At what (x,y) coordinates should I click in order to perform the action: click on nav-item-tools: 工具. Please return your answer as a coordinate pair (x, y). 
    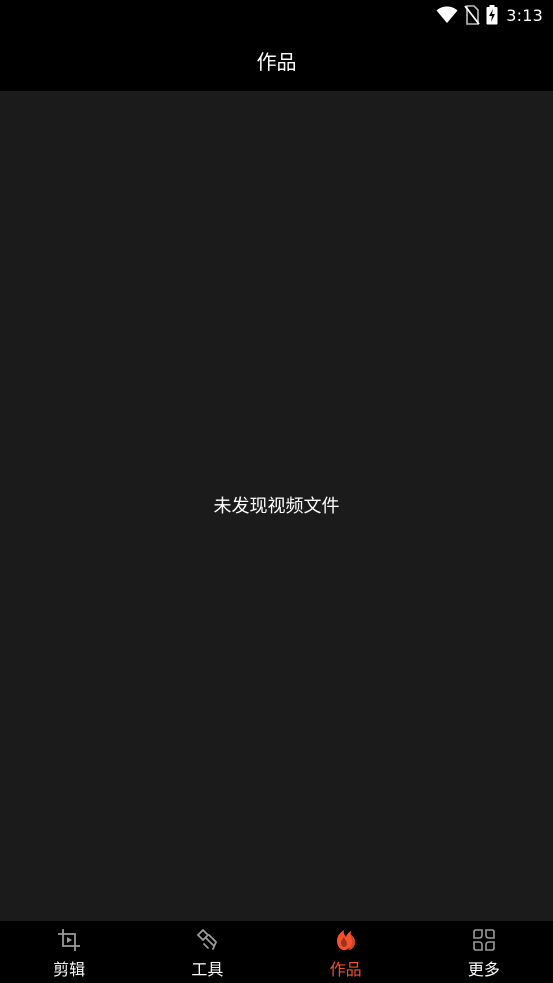
    Looking at the image, I should click on (207, 952).